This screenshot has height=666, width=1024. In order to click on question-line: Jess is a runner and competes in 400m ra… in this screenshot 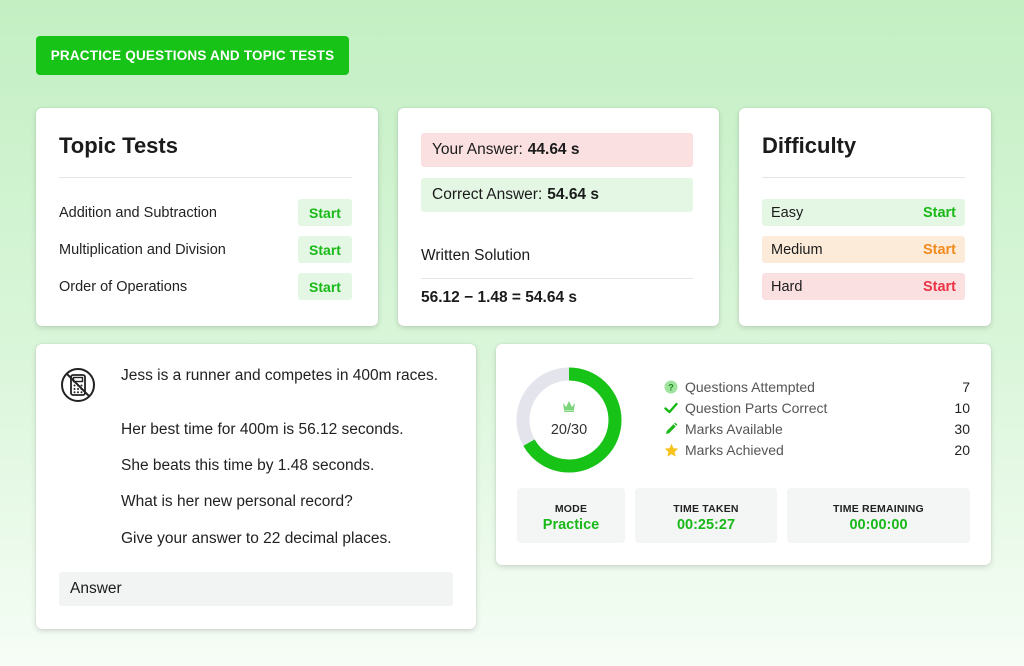, I will do `click(280, 375)`.